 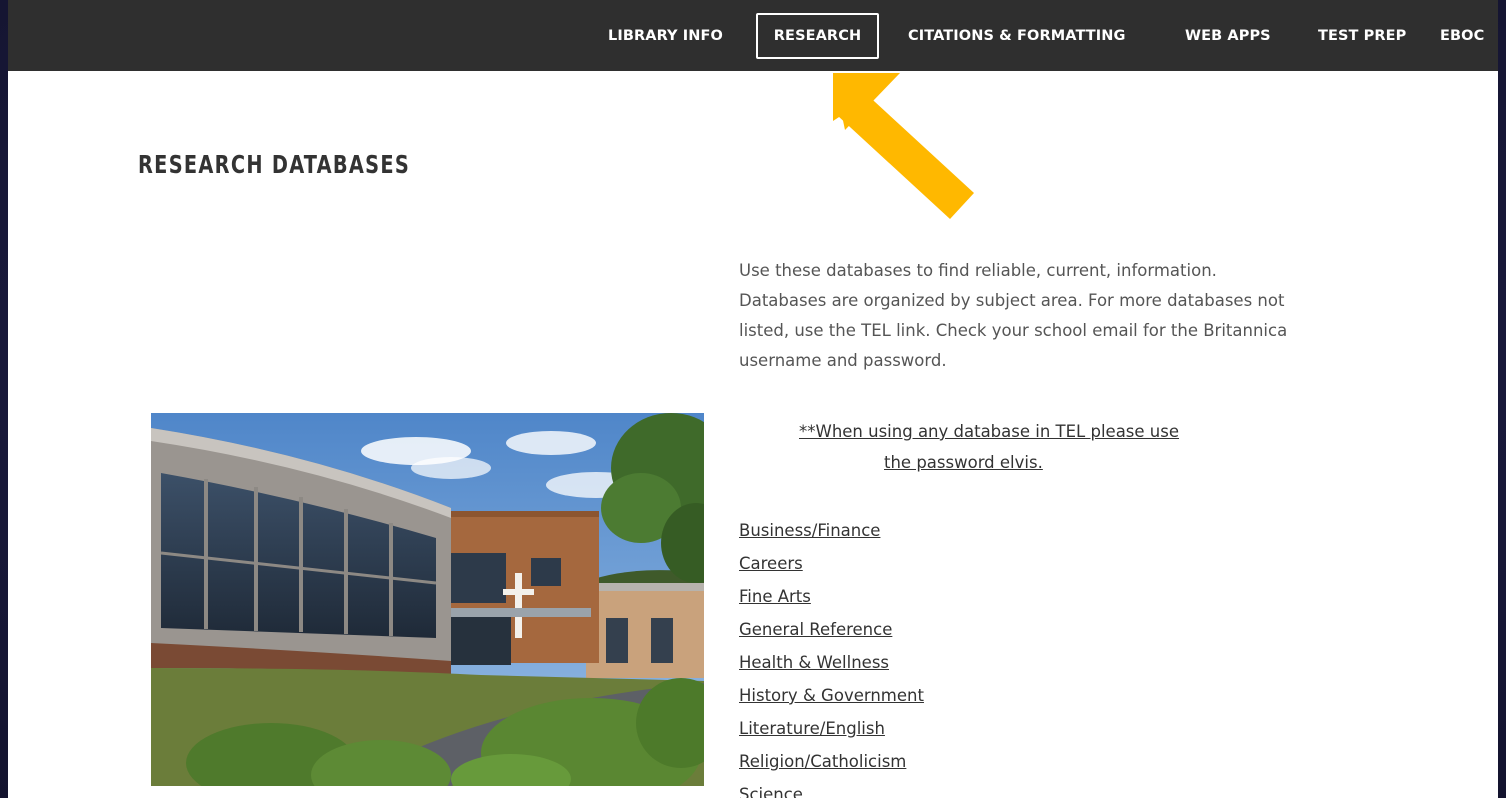 What do you see at coordinates (831, 789) in the screenshot?
I see `link-science: Science` at bounding box center [831, 789].